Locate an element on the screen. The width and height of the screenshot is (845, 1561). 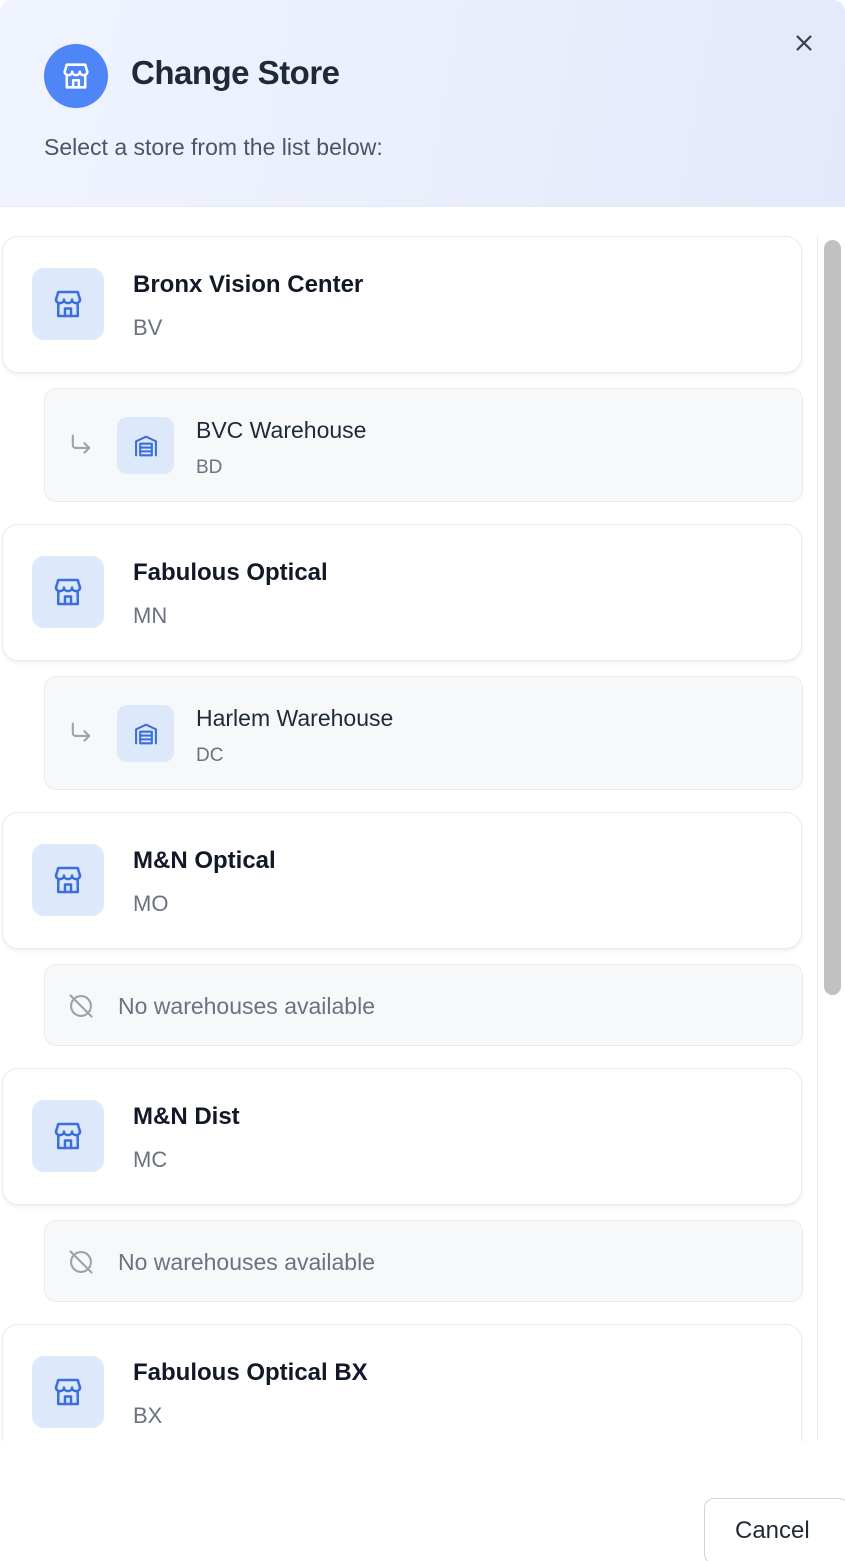
store-code: MO is located at coordinates (151, 903).